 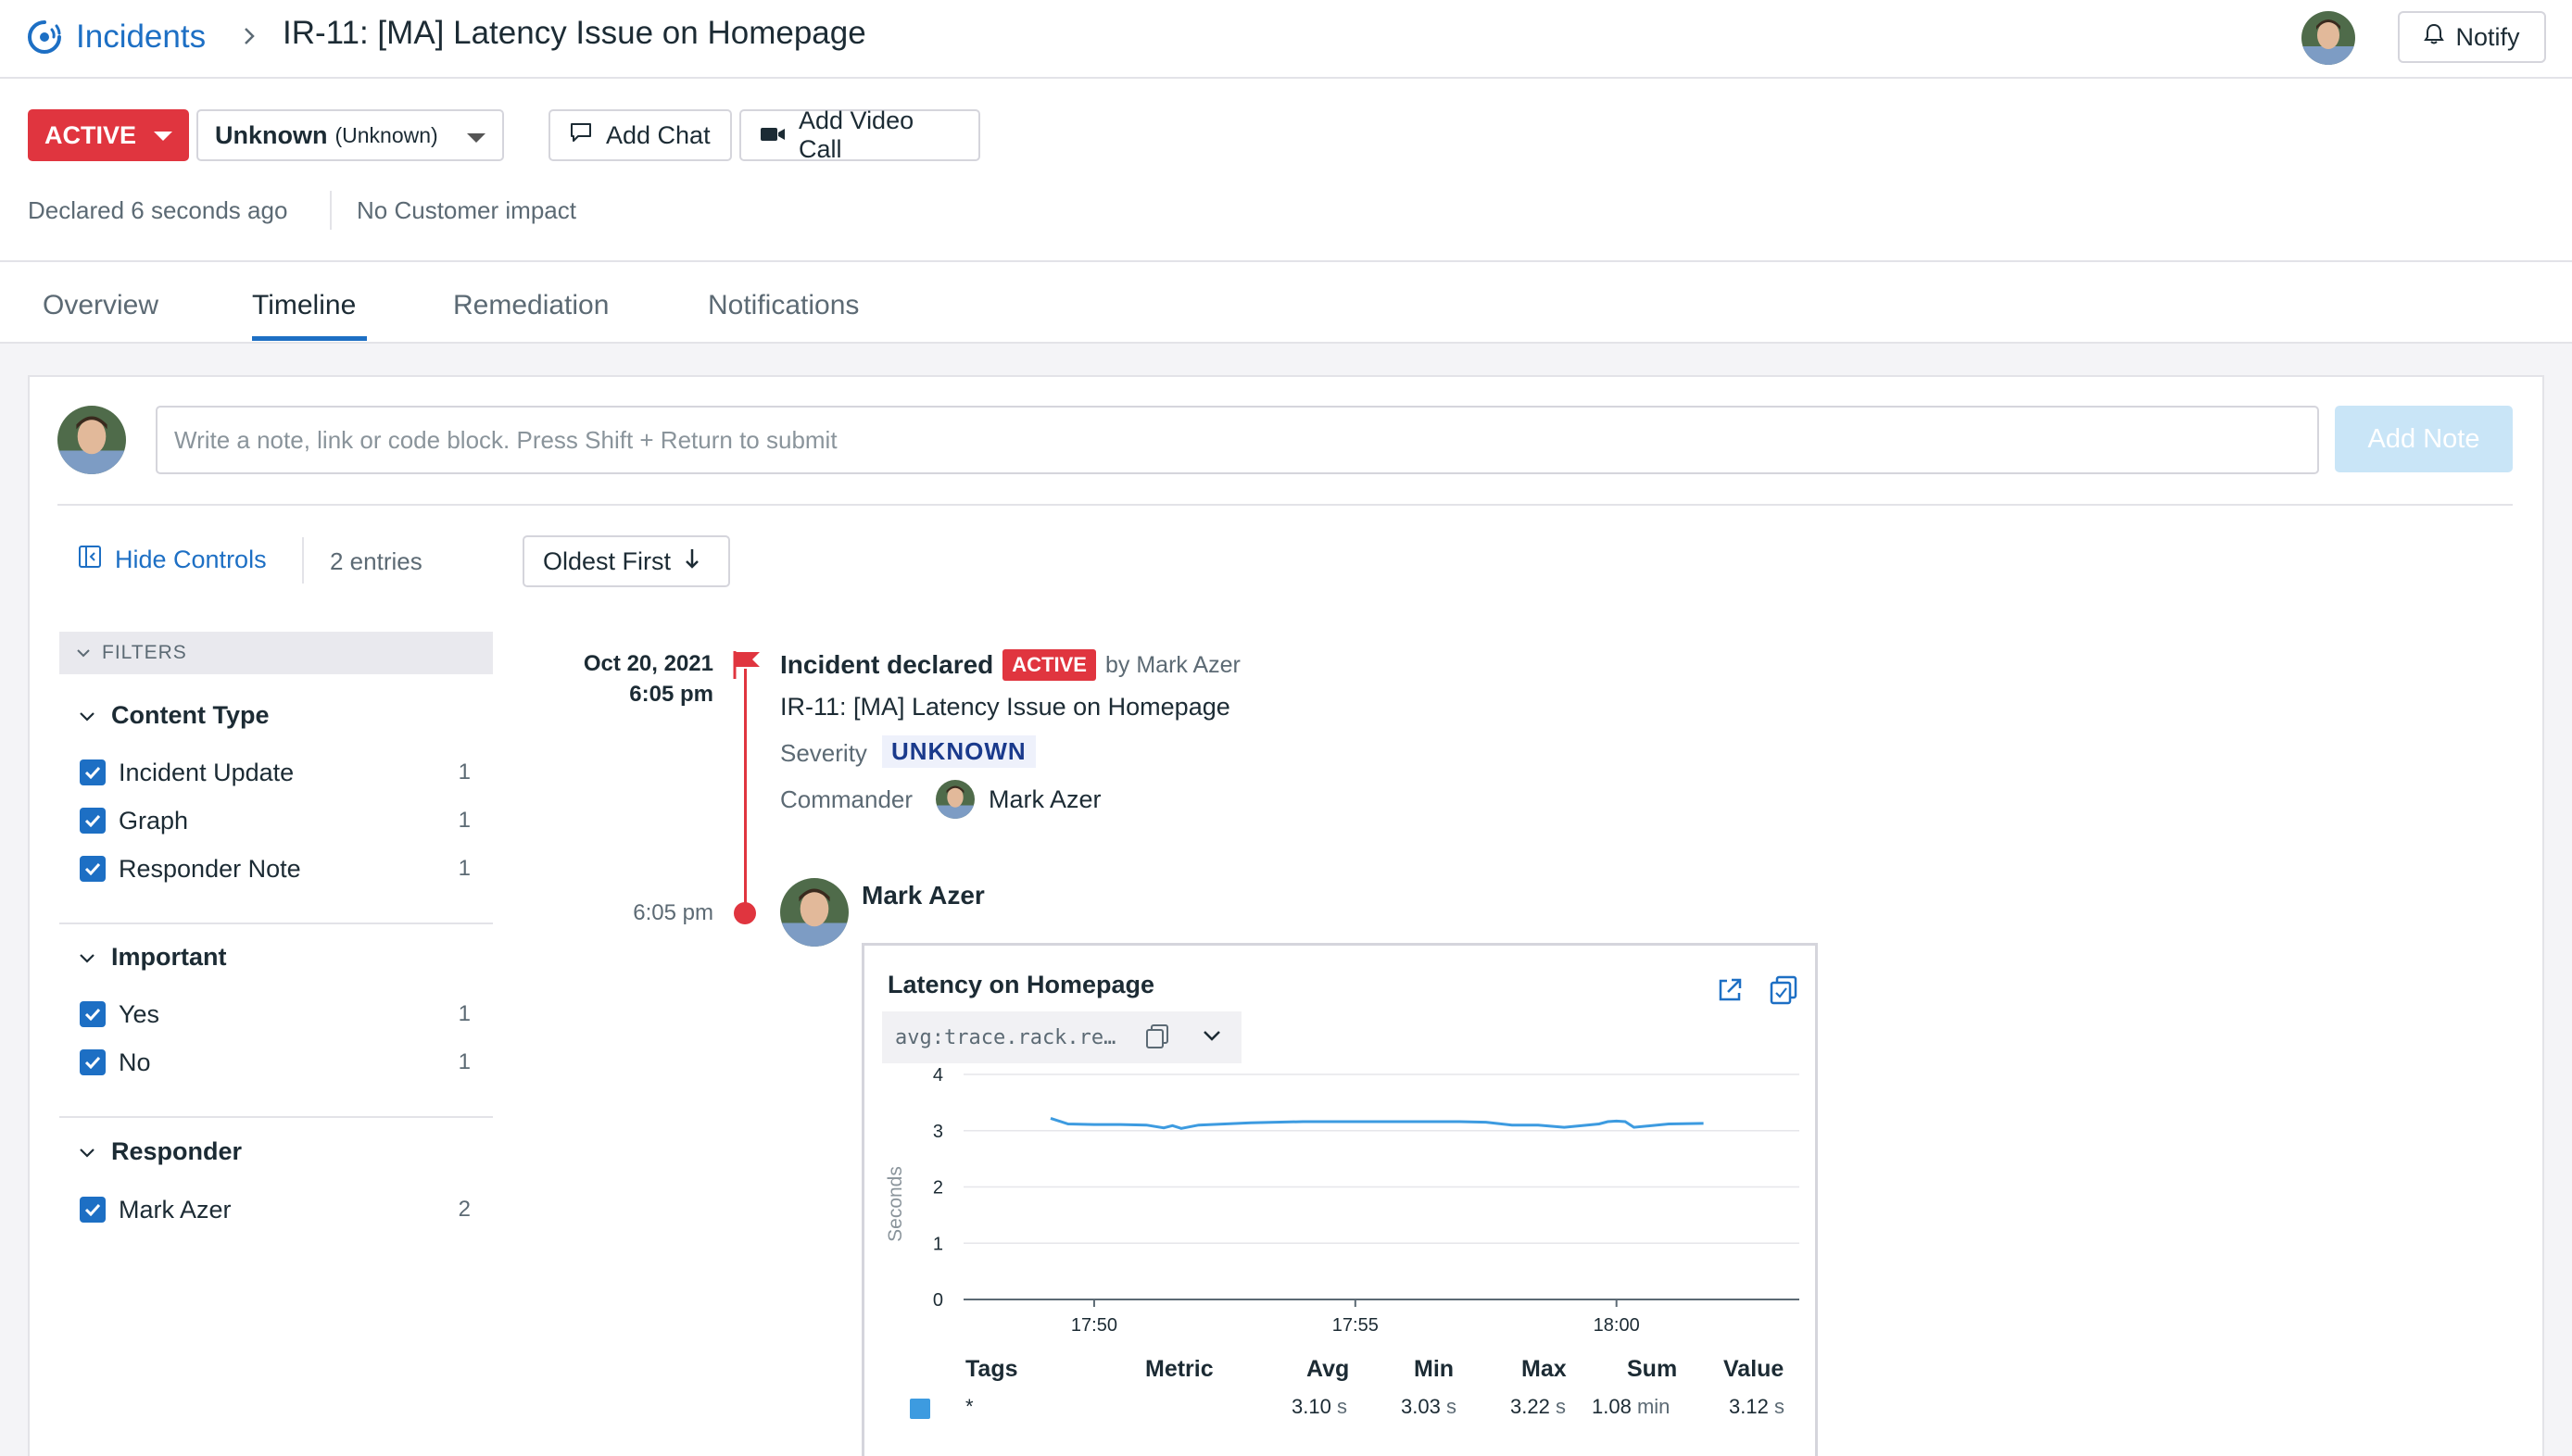 I want to click on user-avatar, so click(x=2328, y=38).